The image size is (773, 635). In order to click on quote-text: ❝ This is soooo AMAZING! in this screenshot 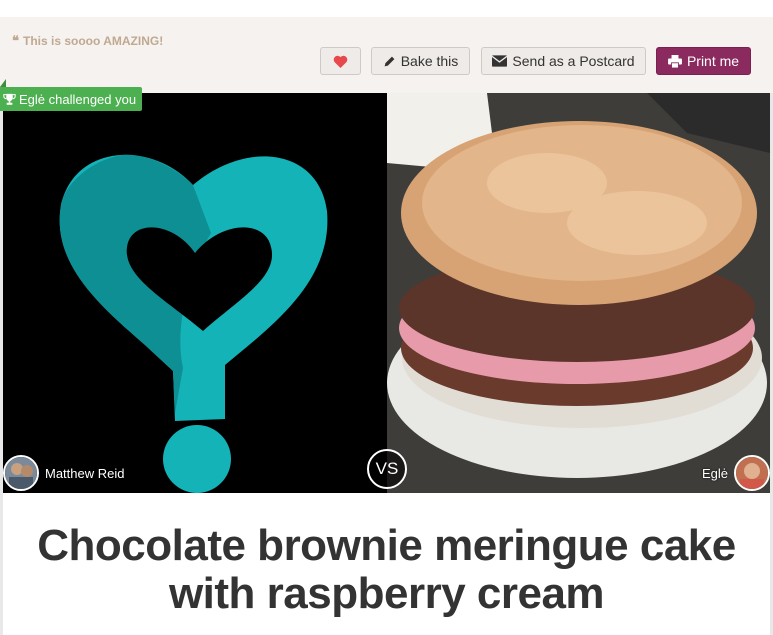, I will do `click(88, 40)`.